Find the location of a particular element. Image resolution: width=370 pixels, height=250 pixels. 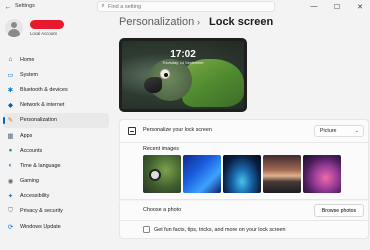

sidebar-item-apps: ▦ Apps is located at coordinates (56, 135).